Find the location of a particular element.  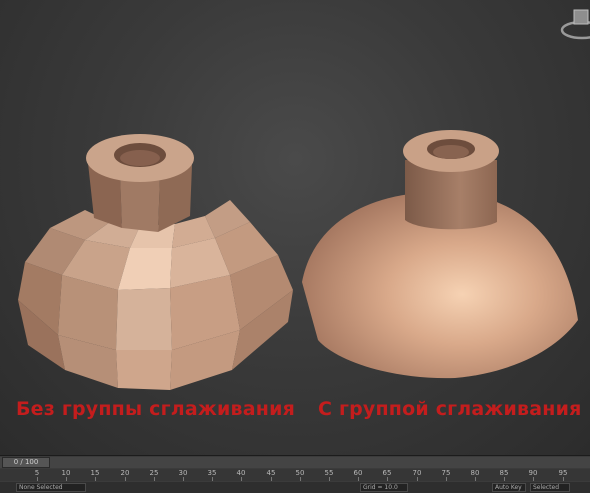

grid-status: Grid = 10.0 is located at coordinates (384, 487).